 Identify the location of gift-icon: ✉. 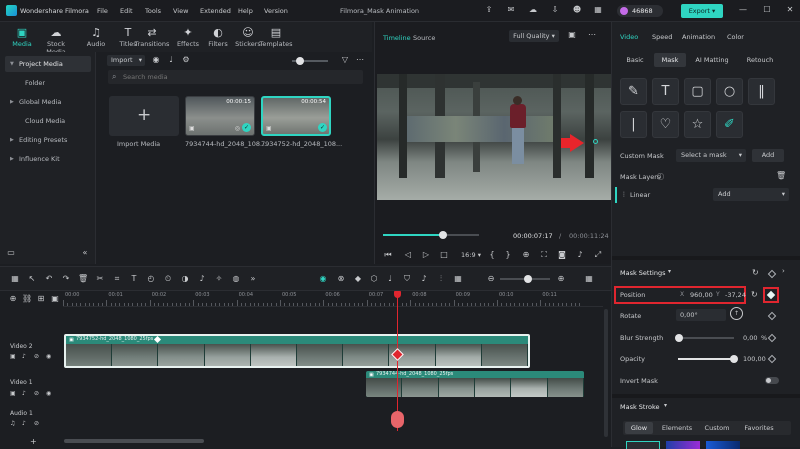
(511, 10).